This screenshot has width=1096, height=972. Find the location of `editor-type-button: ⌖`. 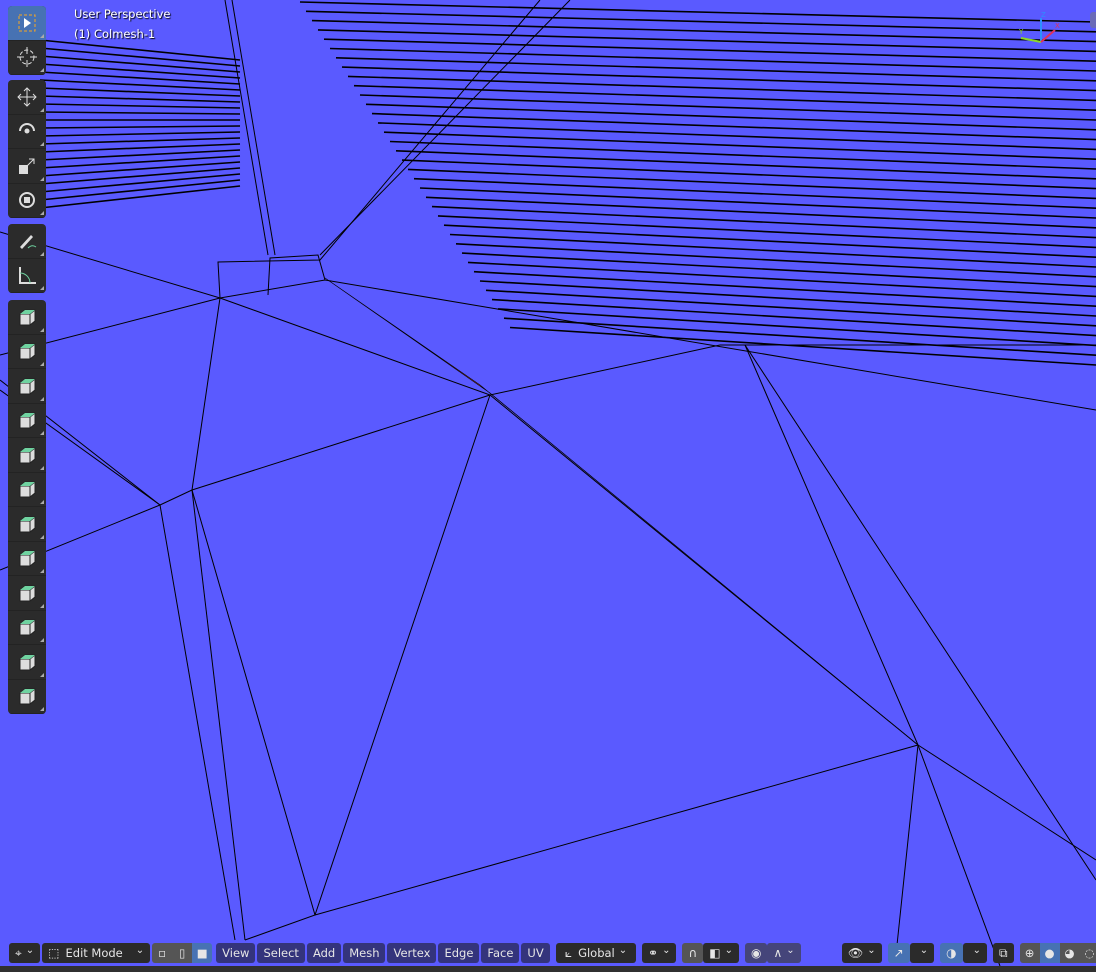

editor-type-button: ⌖ is located at coordinates (25, 953).